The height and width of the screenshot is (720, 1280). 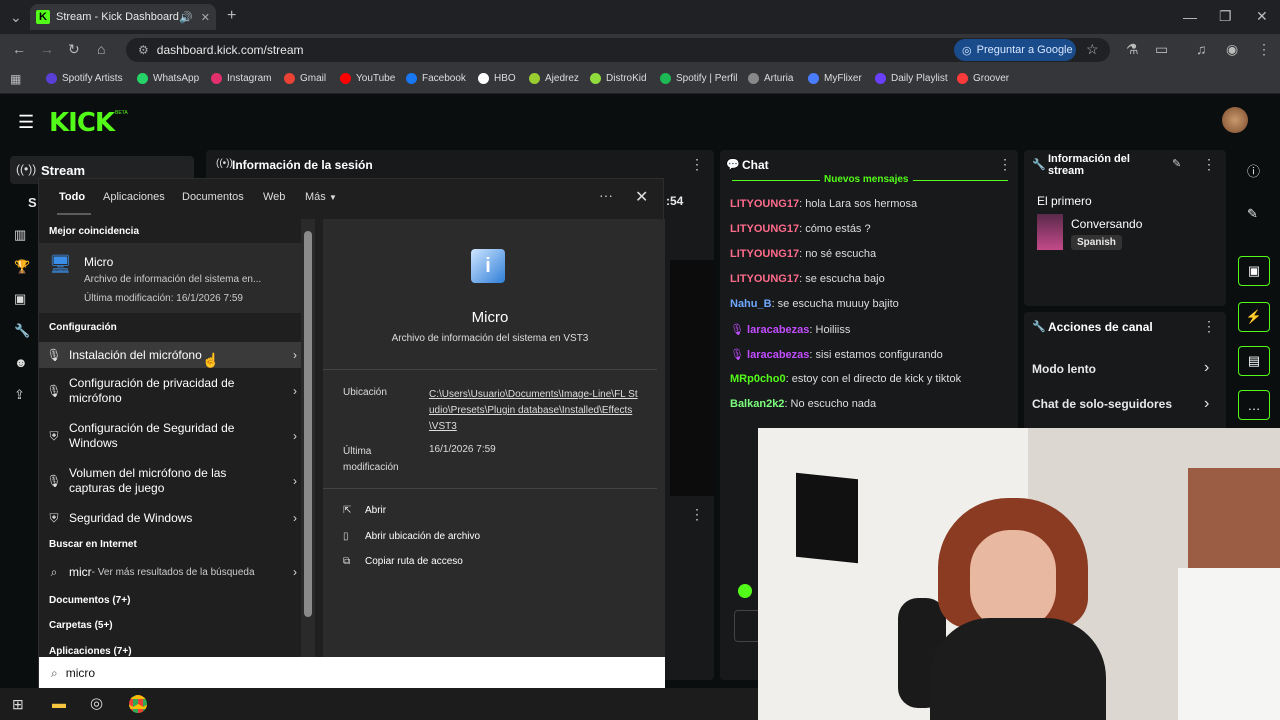 I want to click on obs-icon: ◎, so click(x=96, y=703).